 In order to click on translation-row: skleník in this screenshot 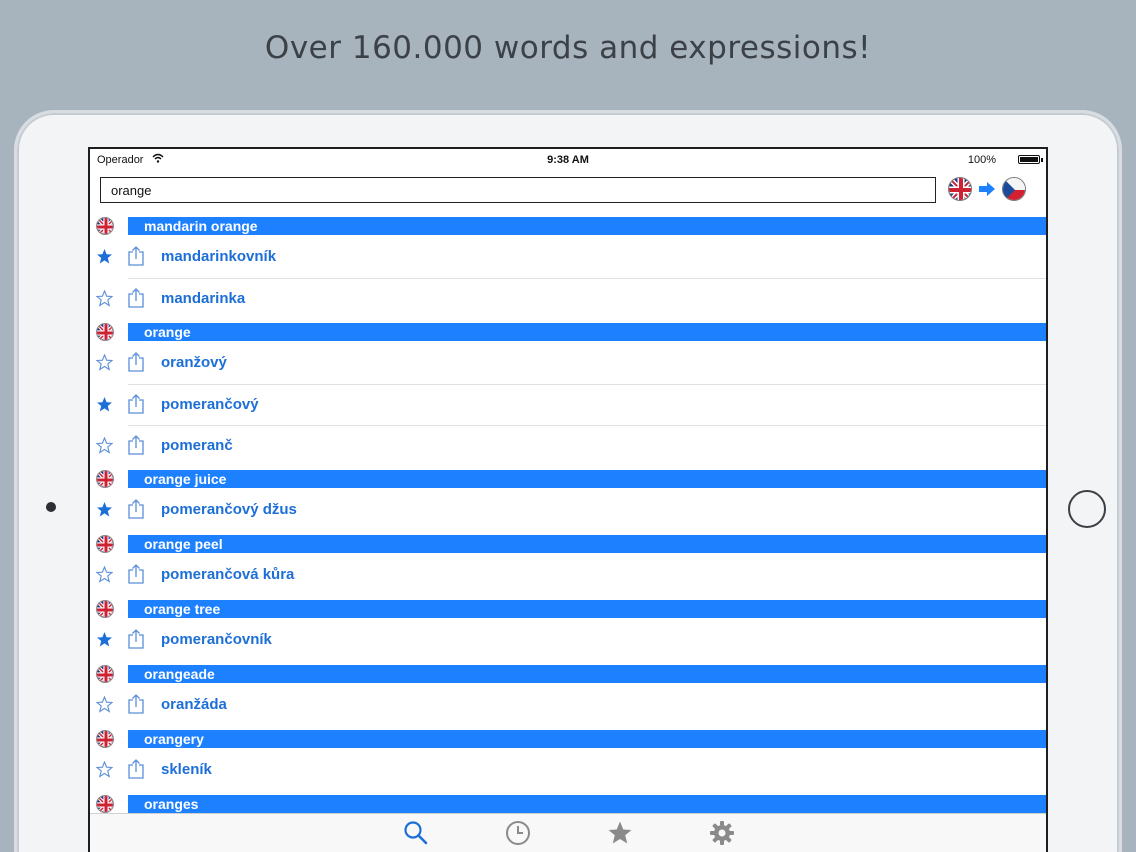, I will do `click(568, 770)`.